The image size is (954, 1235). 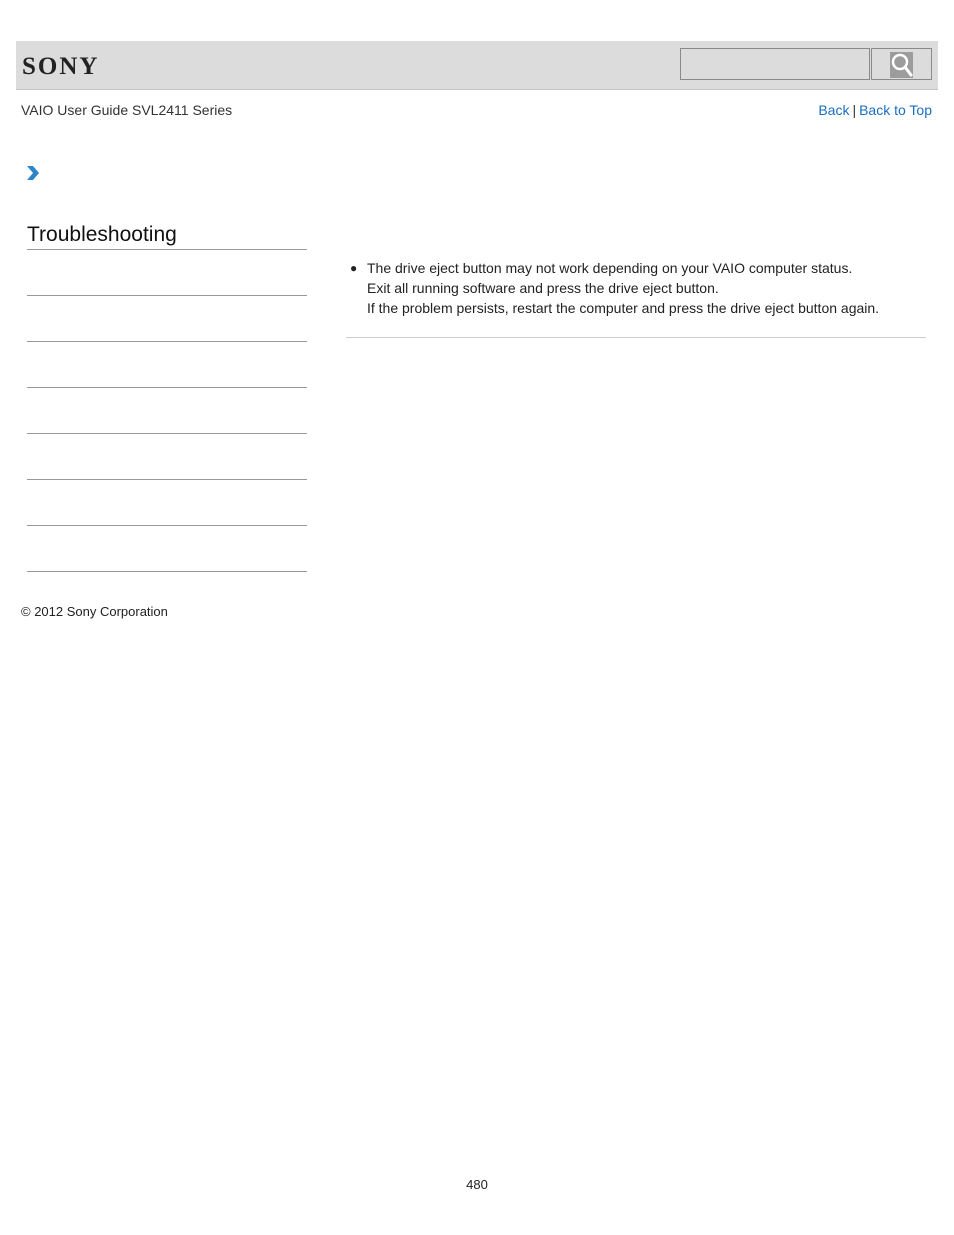 What do you see at coordinates (94, 611) in the screenshot?
I see `copyright: © 2012 Sony Corporation` at bounding box center [94, 611].